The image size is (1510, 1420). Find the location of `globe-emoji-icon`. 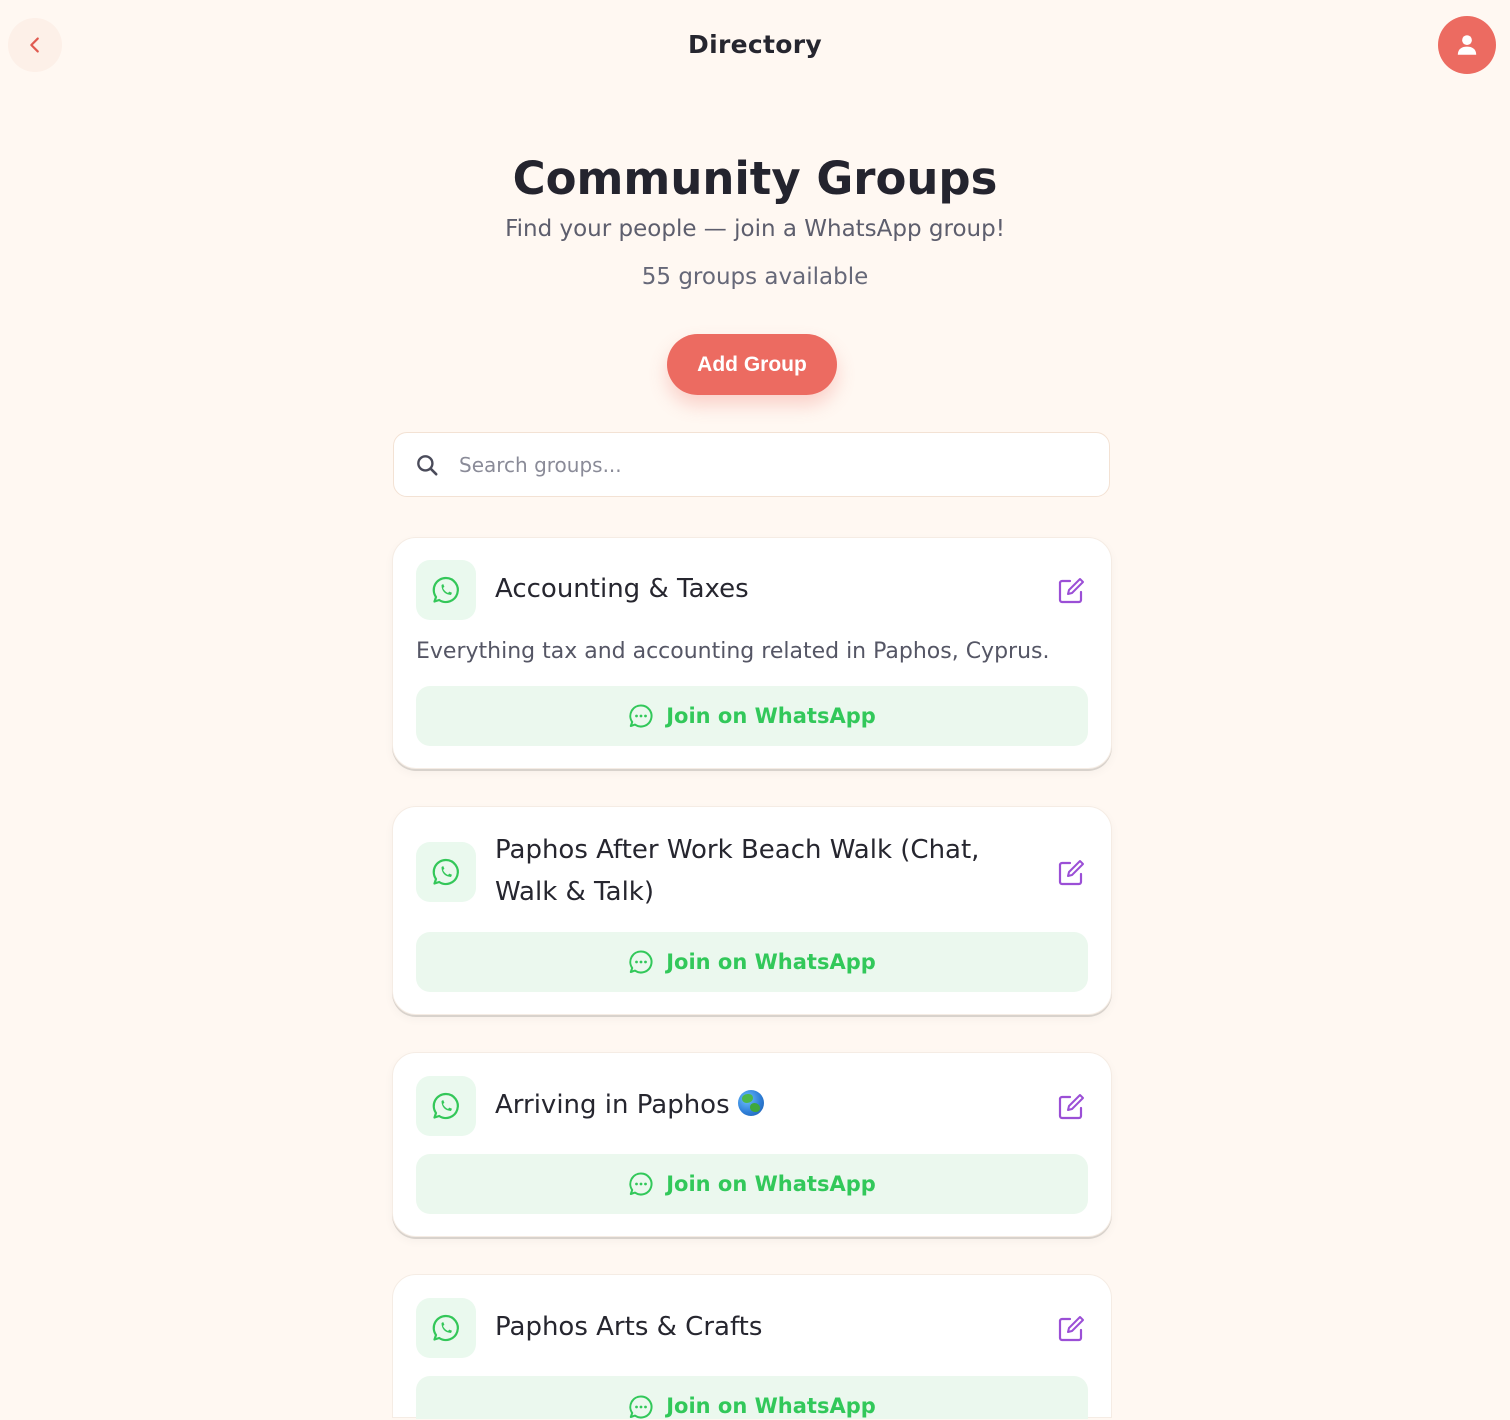

globe-emoji-icon is located at coordinates (750, 1103).